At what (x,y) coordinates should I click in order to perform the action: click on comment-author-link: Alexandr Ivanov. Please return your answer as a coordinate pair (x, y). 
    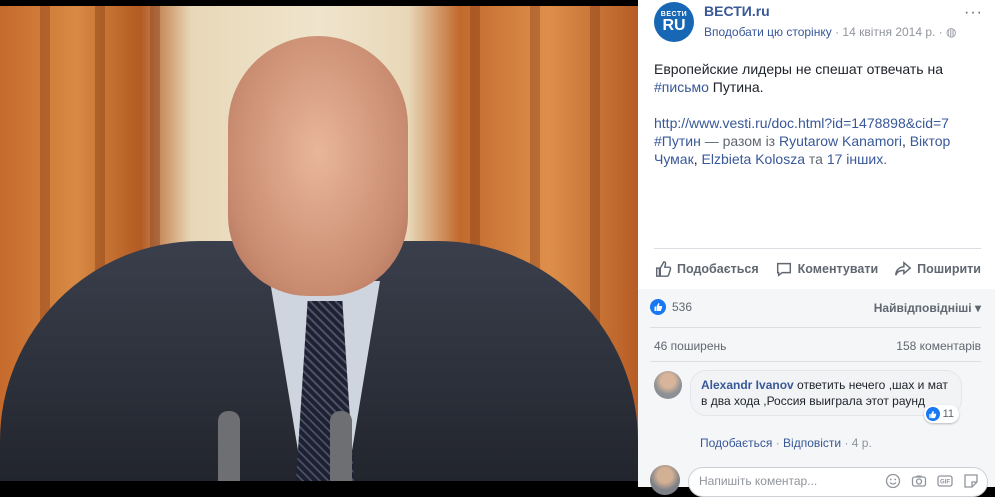
    Looking at the image, I should click on (747, 385).